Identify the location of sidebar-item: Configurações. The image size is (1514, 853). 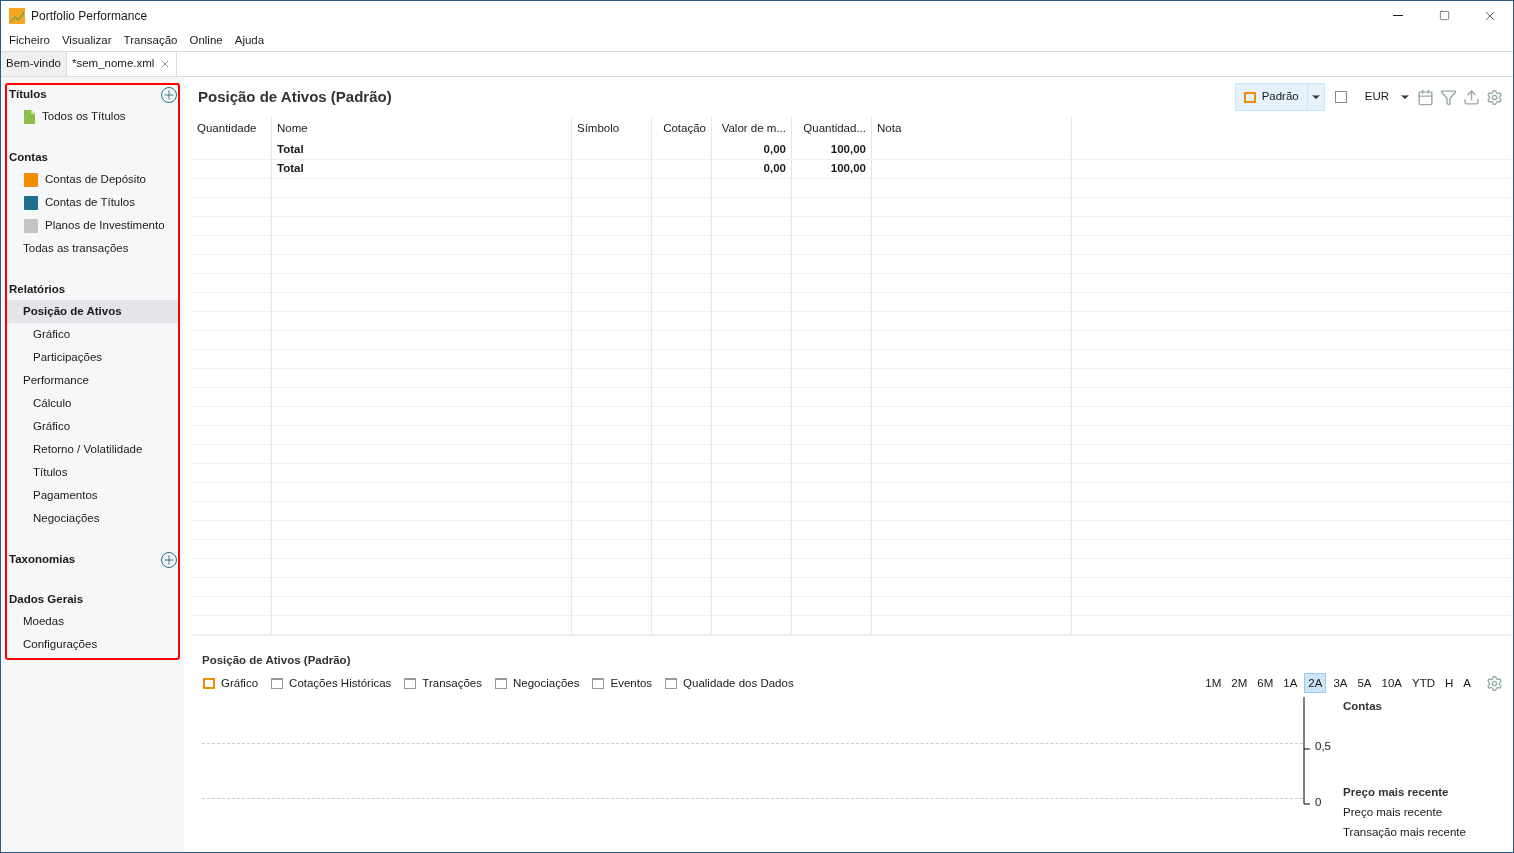
(92, 644).